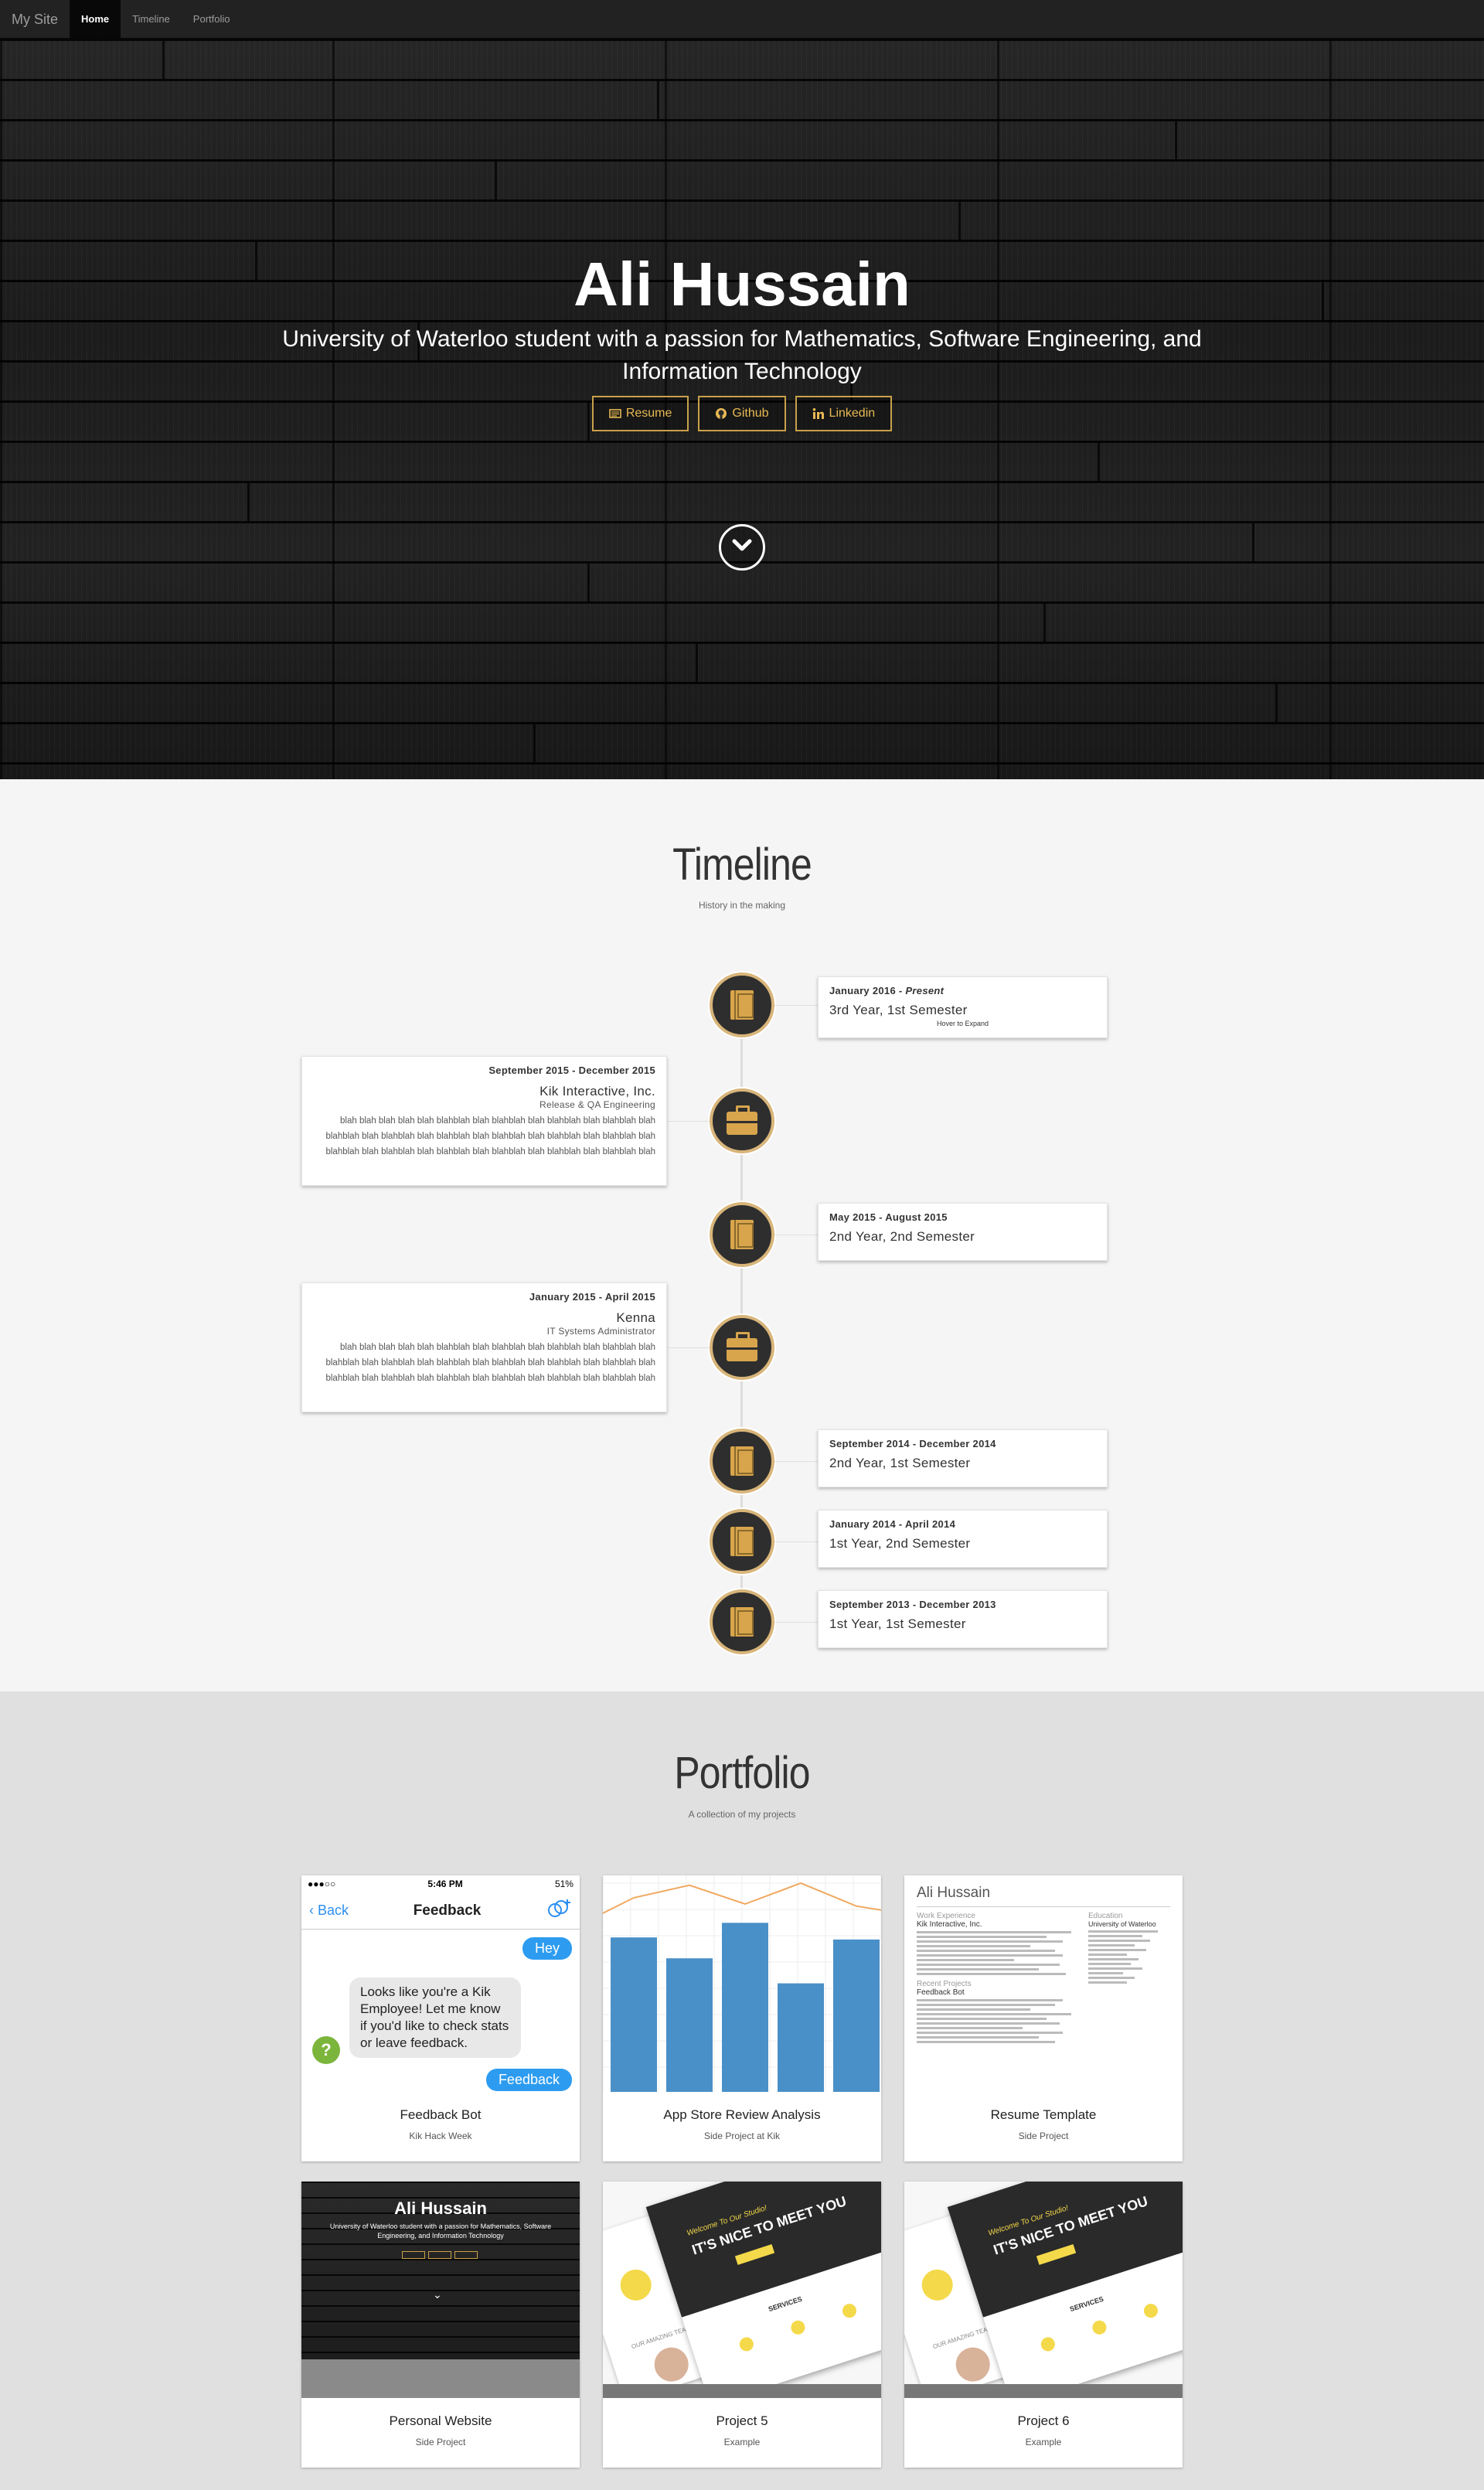  Describe the element at coordinates (559, 1910) in the screenshot. I see `add-user-icon` at that location.